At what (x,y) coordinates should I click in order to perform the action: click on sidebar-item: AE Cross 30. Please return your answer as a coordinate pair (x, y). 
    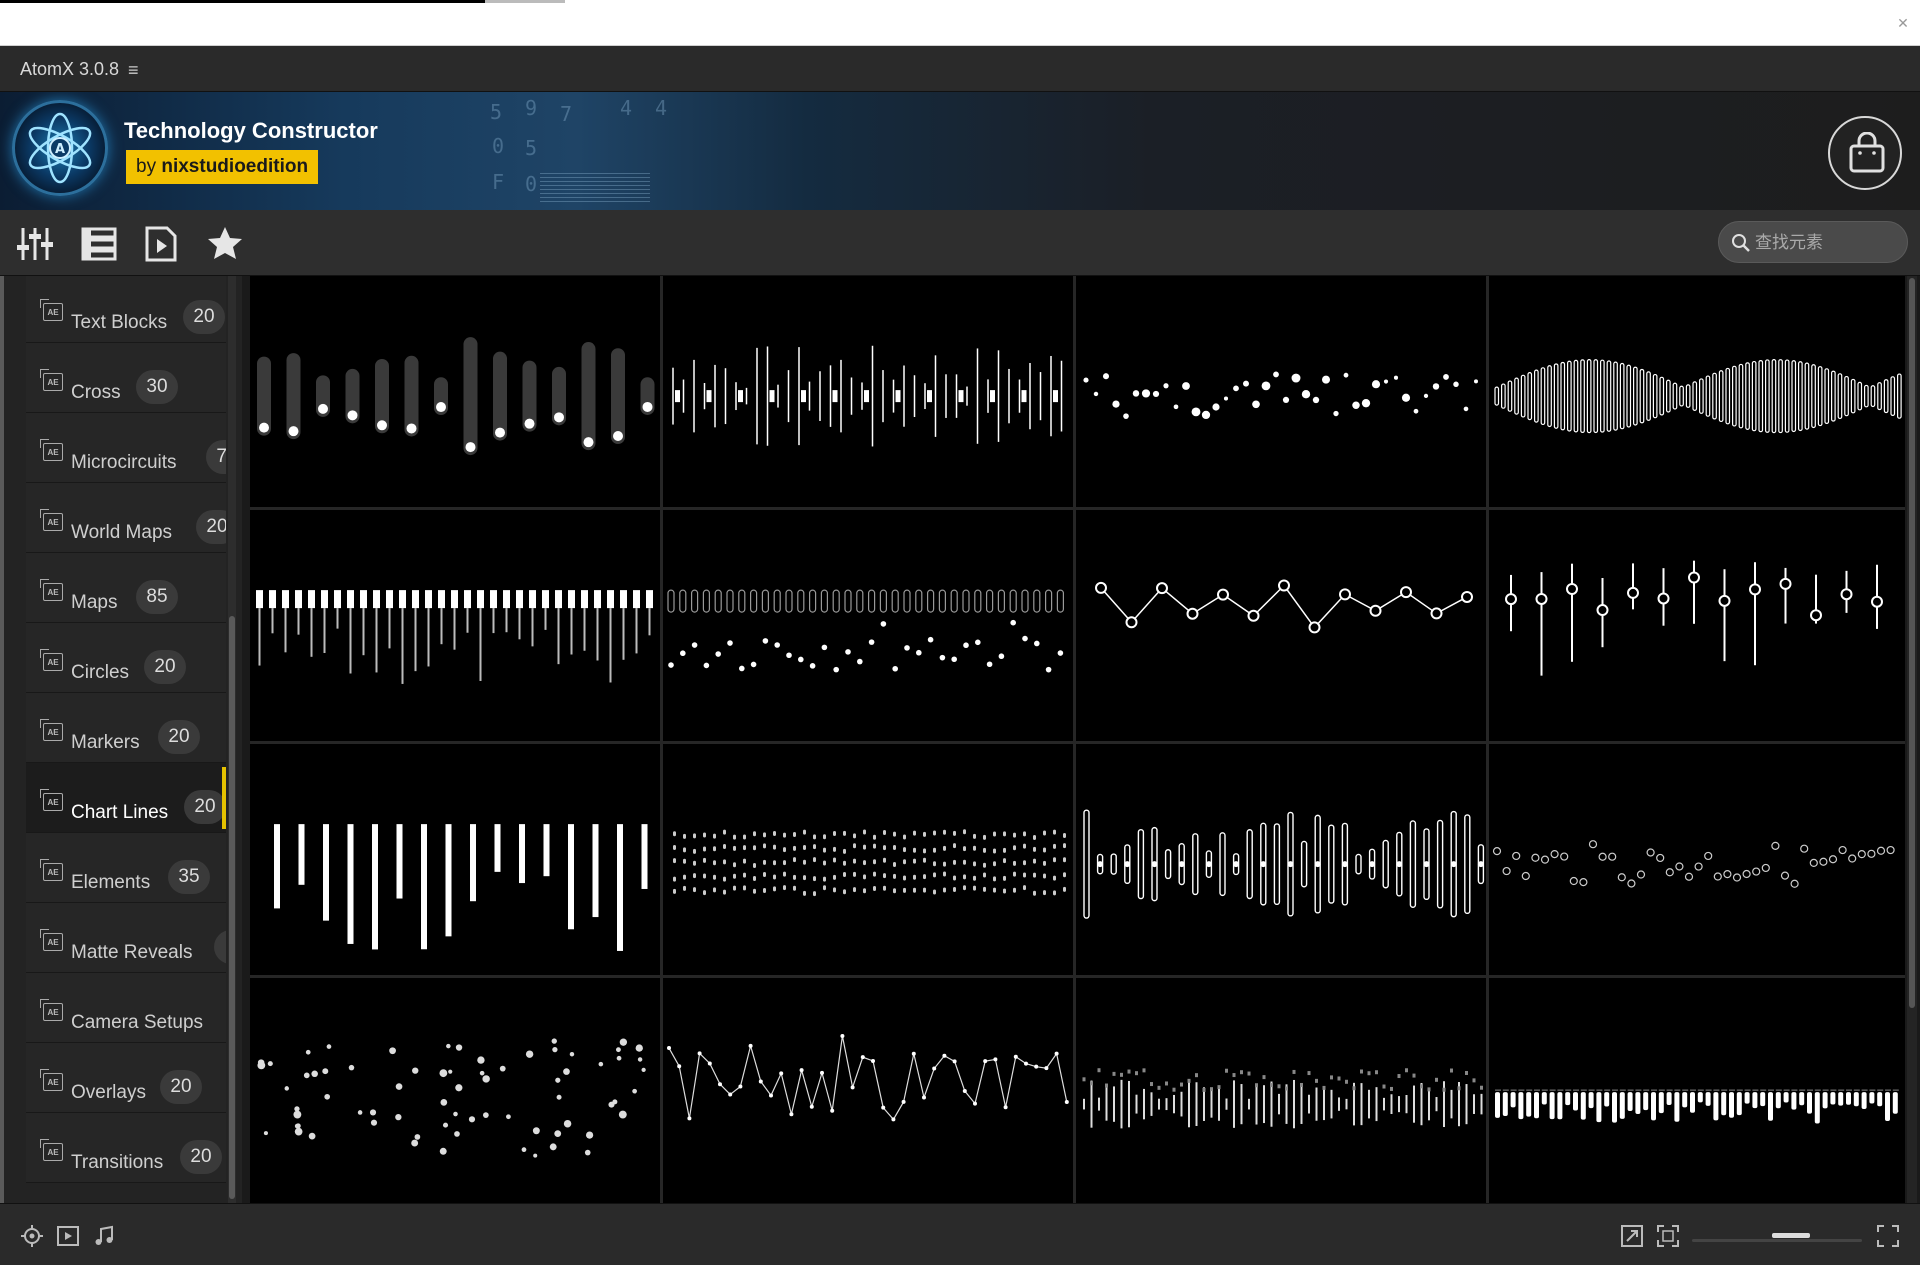
    Looking at the image, I should click on (126, 378).